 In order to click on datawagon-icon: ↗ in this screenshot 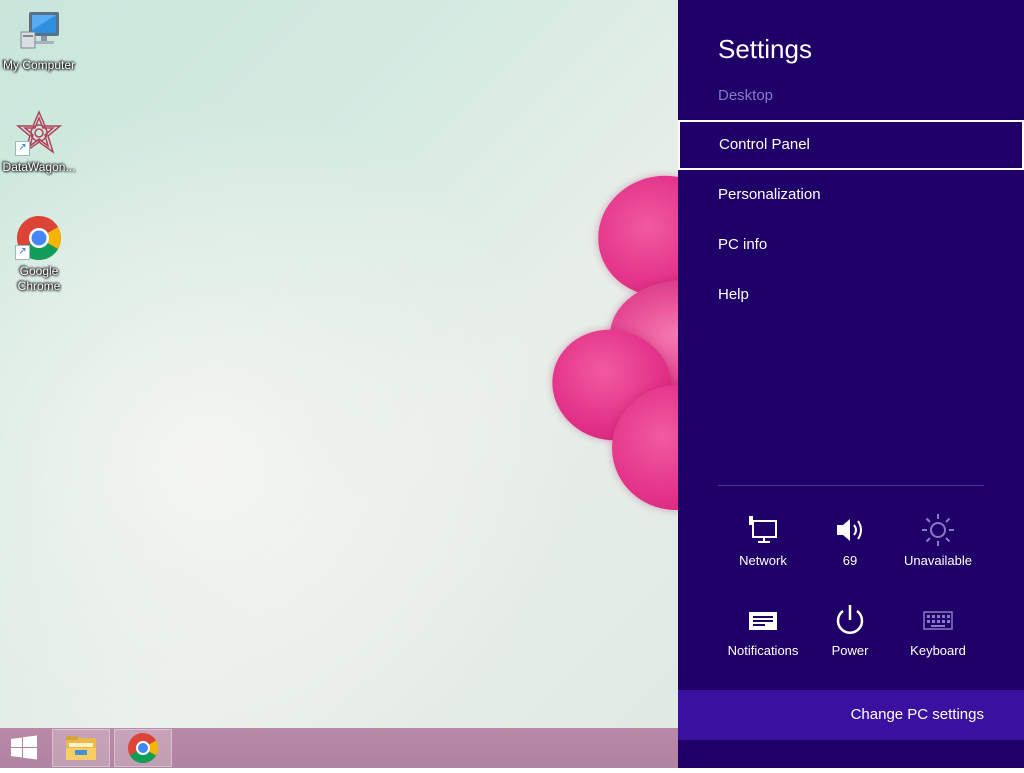, I will do `click(39, 134)`.